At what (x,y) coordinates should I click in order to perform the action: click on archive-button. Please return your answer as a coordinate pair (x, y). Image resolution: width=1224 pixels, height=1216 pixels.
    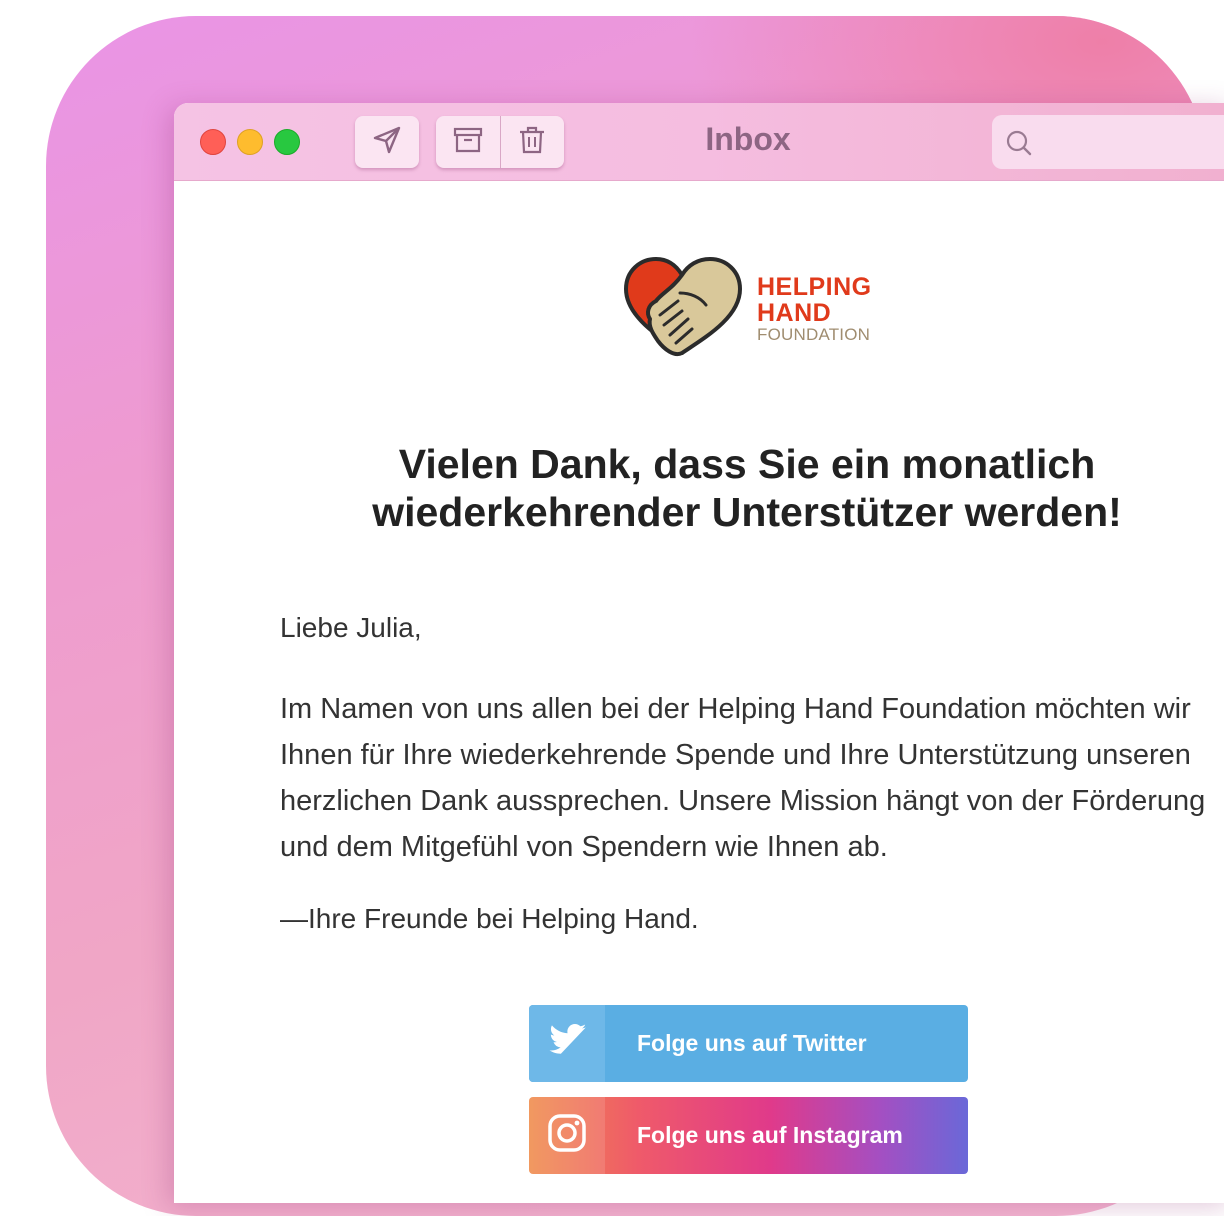
    Looking at the image, I should click on (468, 142).